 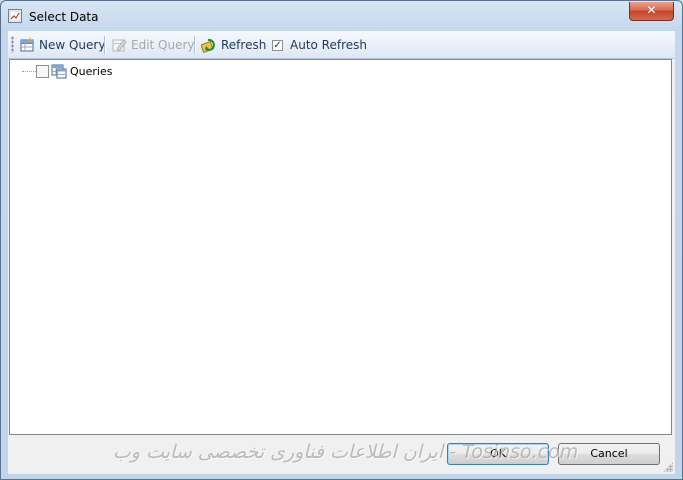 I want to click on auto-refresh-label: Auto Refresh, so click(x=328, y=45).